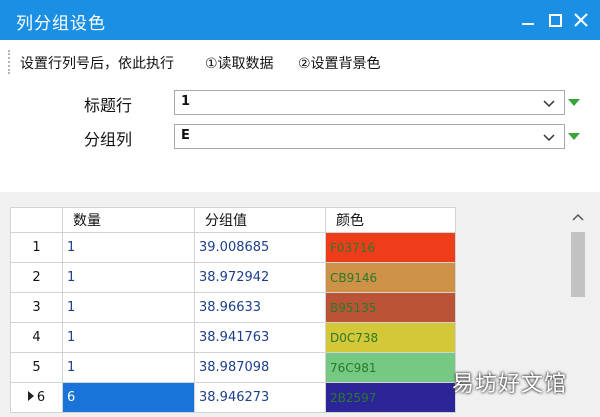  I want to click on table-row: 5 1 38.987098 76C981, so click(233, 367).